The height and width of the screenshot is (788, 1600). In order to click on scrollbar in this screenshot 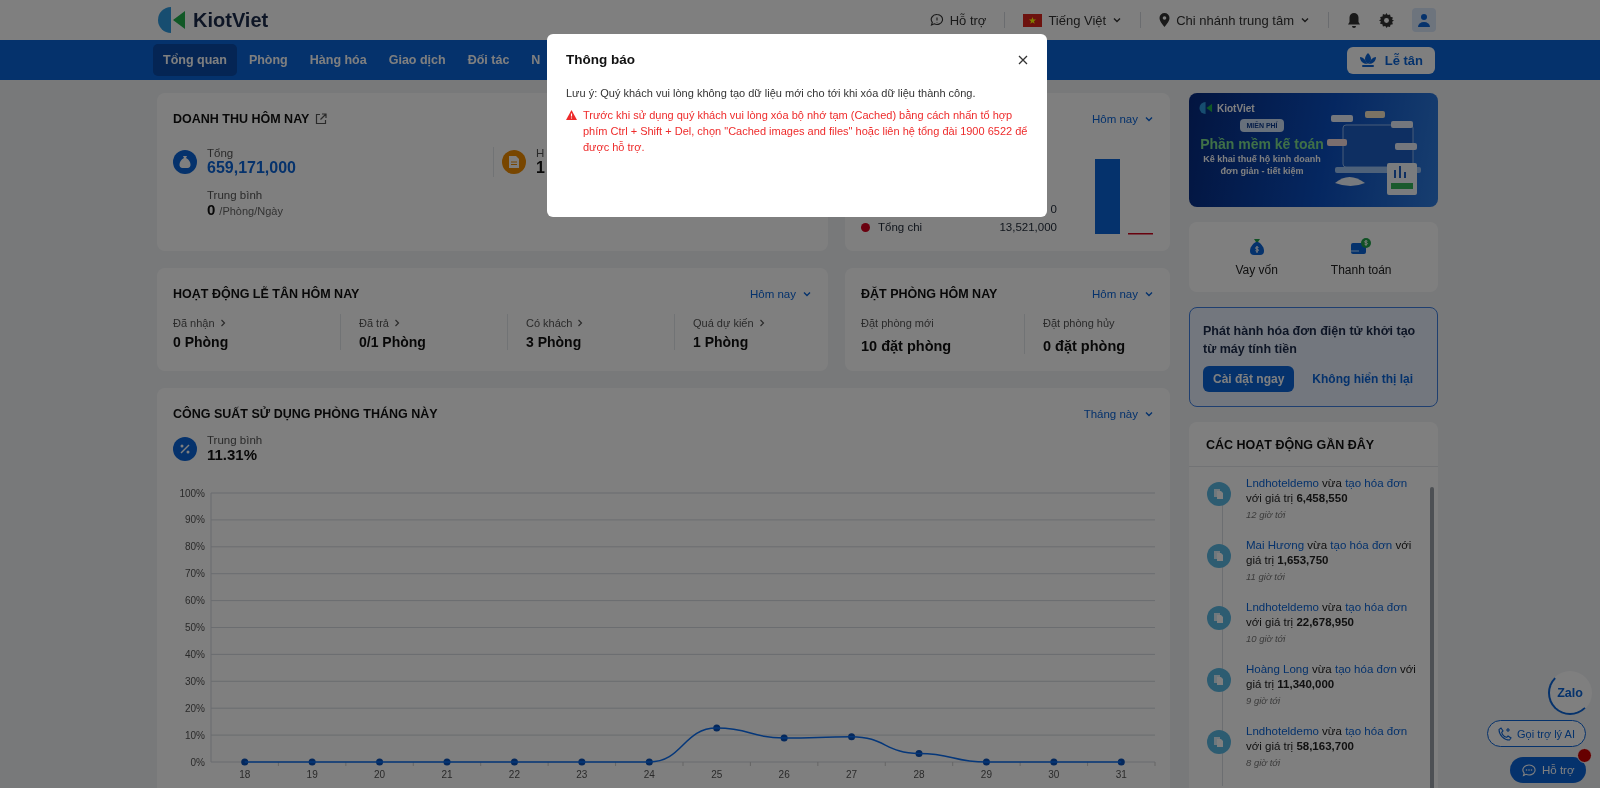, I will do `click(1432, 637)`.